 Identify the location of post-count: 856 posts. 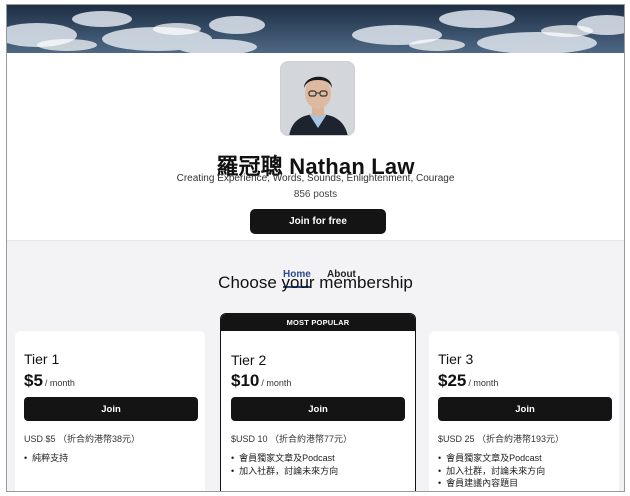
(315, 194).